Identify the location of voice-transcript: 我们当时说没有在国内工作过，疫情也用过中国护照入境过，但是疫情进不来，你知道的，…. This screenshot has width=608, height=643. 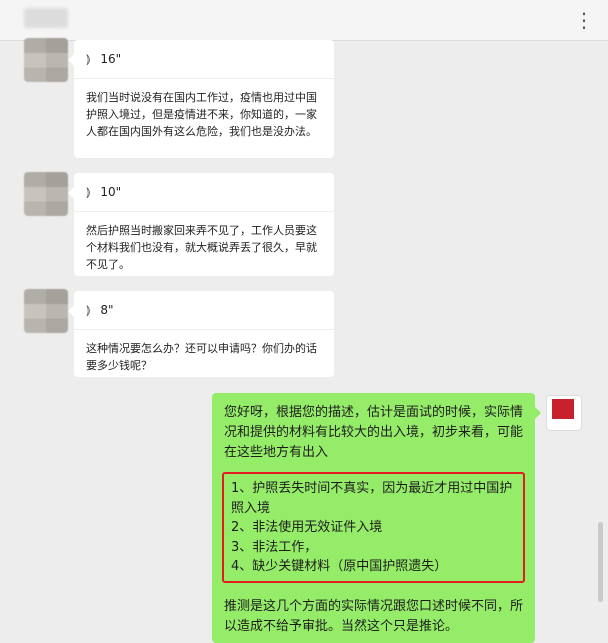
(201, 114).